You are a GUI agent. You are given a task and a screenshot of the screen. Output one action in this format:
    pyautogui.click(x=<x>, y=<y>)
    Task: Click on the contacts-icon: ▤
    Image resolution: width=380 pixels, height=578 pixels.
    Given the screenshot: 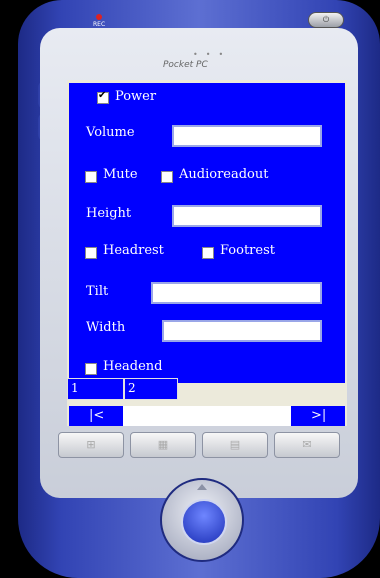 What is the action you would take?
    pyautogui.click(x=235, y=444)
    